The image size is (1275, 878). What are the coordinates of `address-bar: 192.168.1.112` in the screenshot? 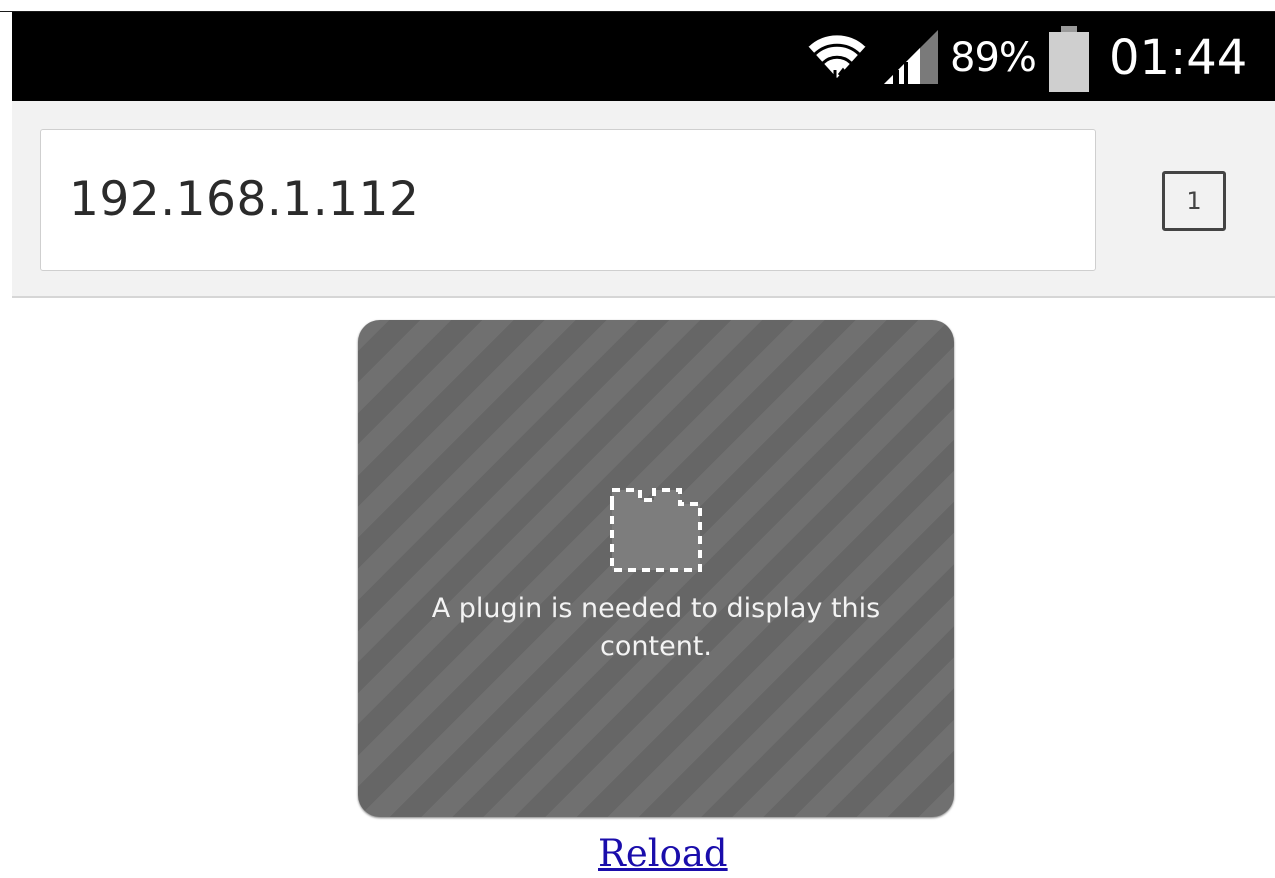 It's located at (568, 200).